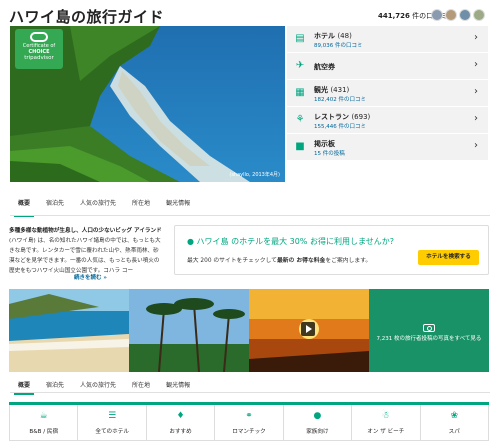 The width and height of the screenshot is (500, 441). Describe the element at coordinates (112, 432) in the screenshot. I see `hotel-type-label: 全てのホテル` at that location.